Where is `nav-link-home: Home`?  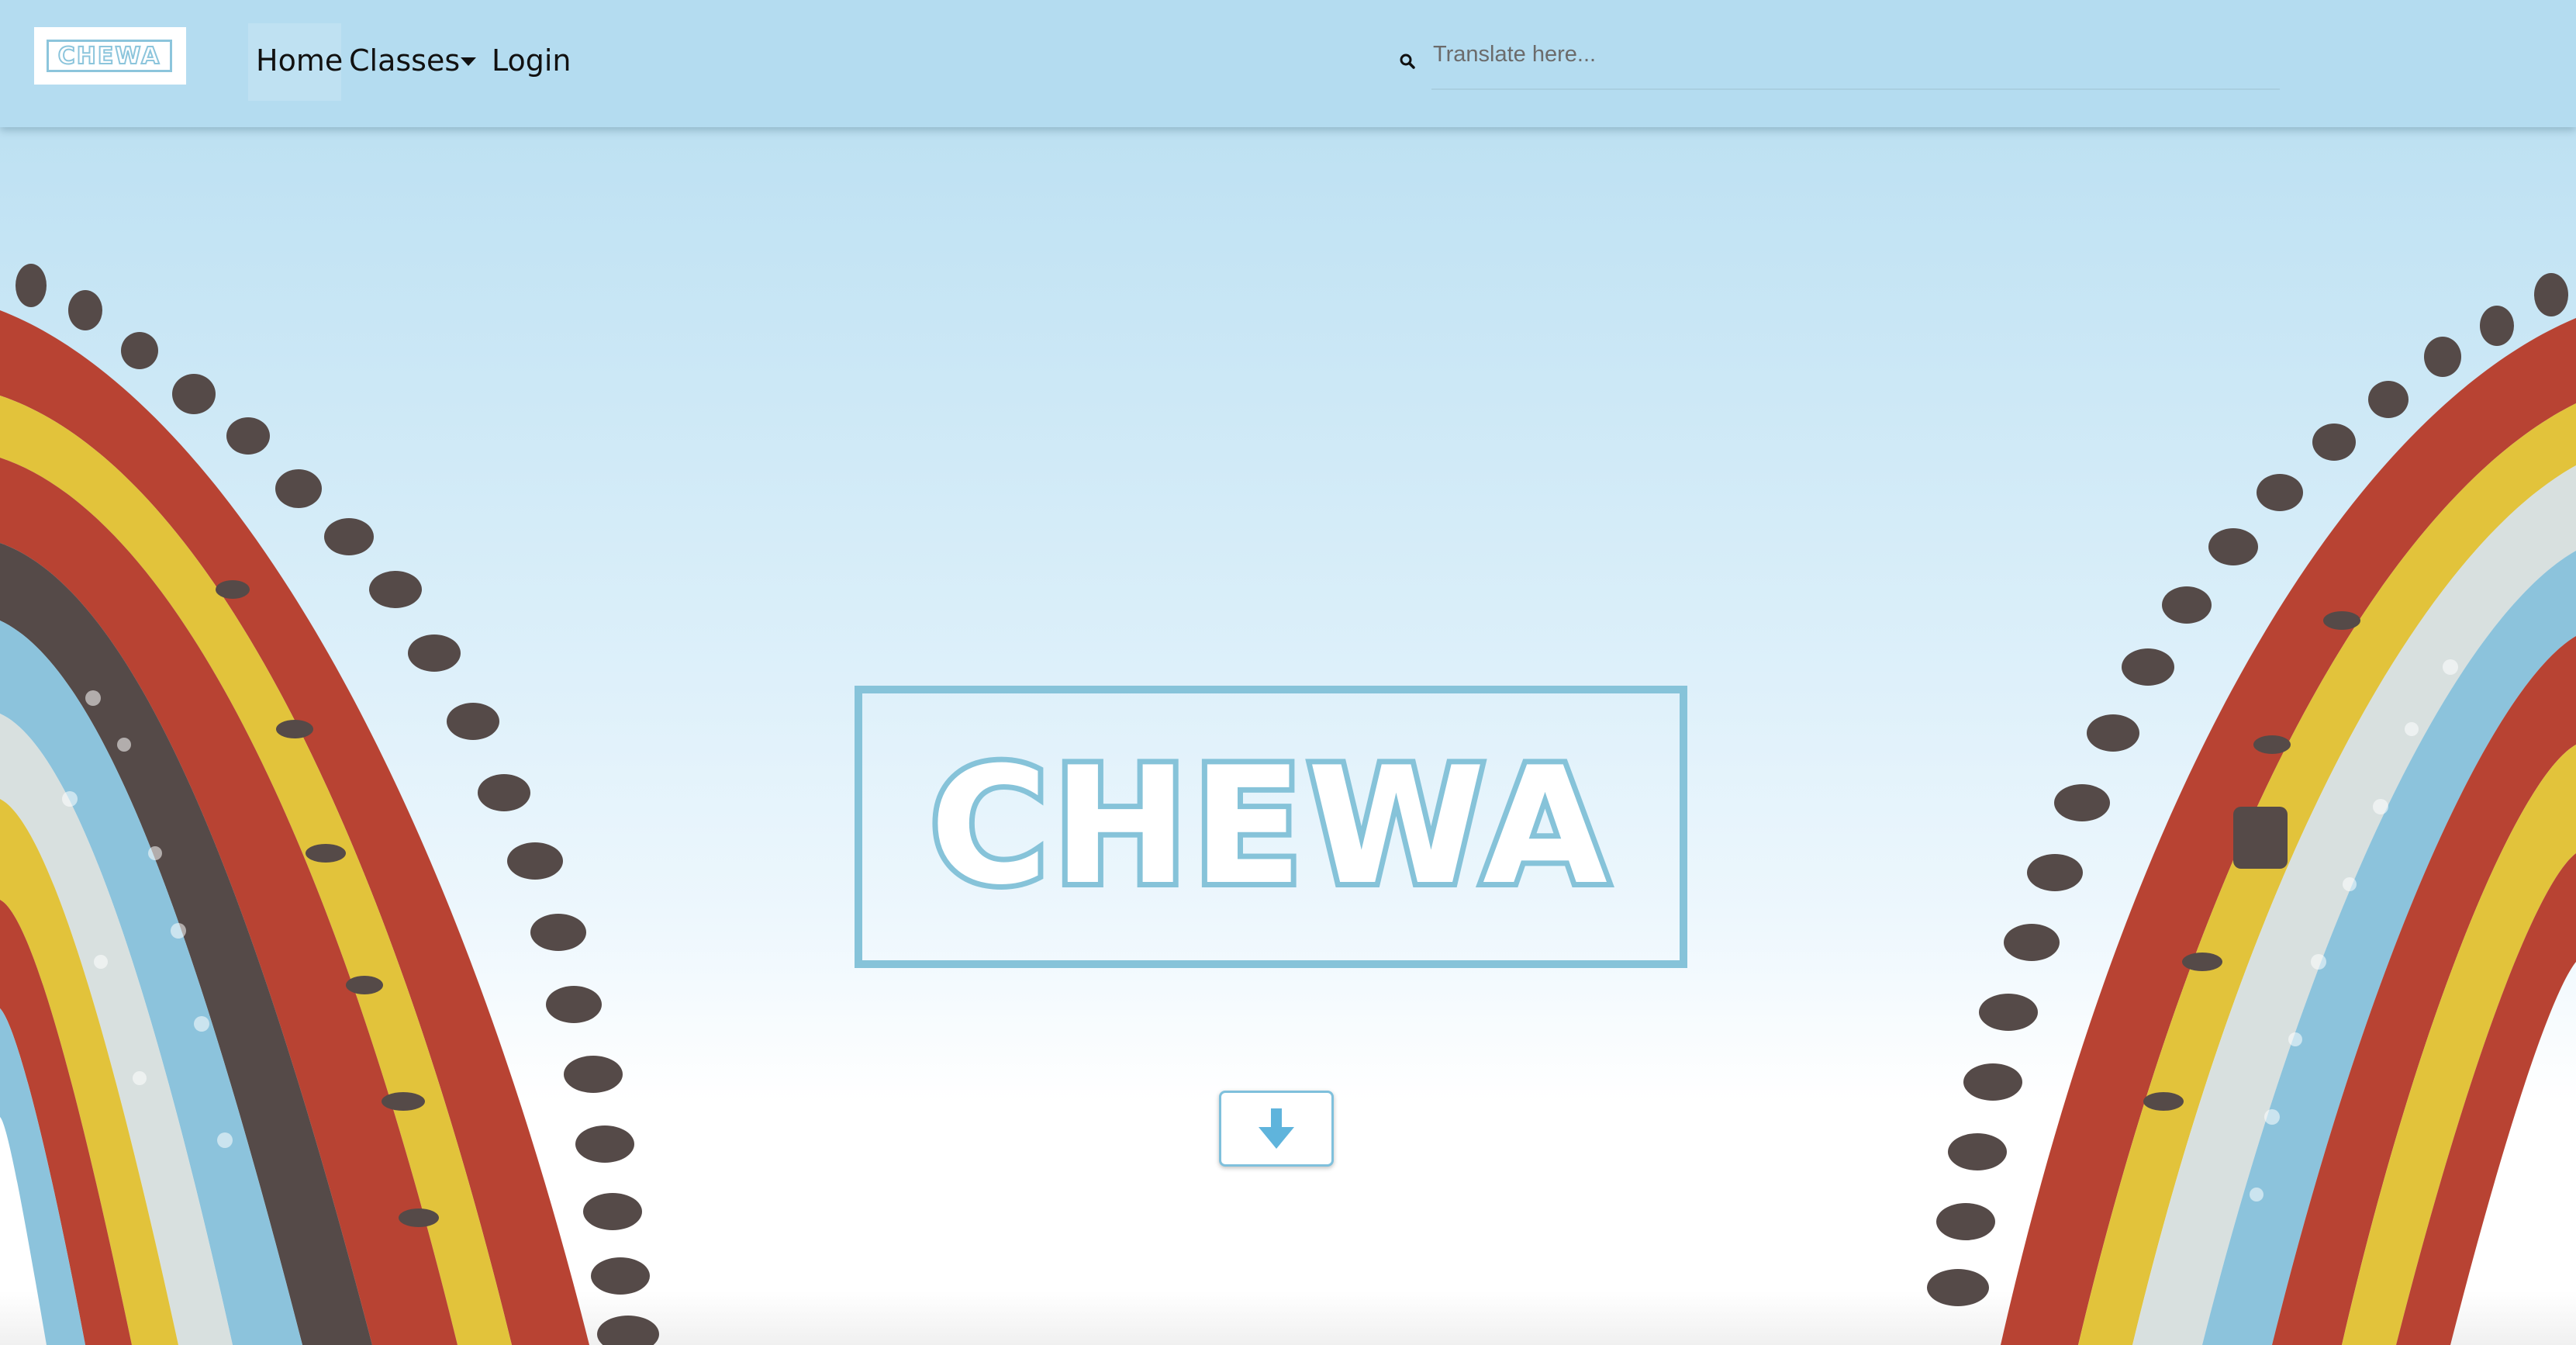 nav-link-home: Home is located at coordinates (300, 60).